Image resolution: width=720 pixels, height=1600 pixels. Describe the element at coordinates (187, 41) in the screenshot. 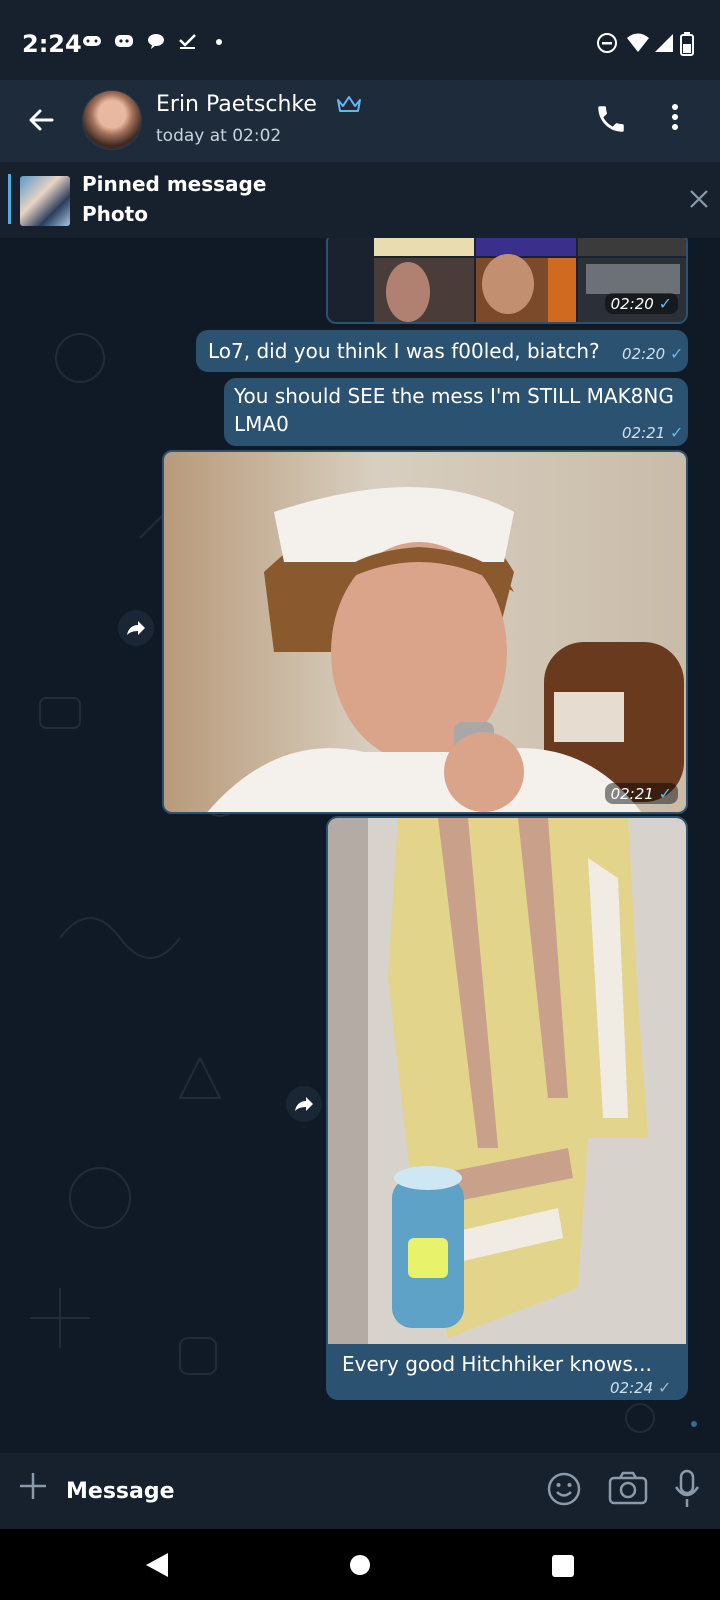

I see `checkmark-icon` at that location.